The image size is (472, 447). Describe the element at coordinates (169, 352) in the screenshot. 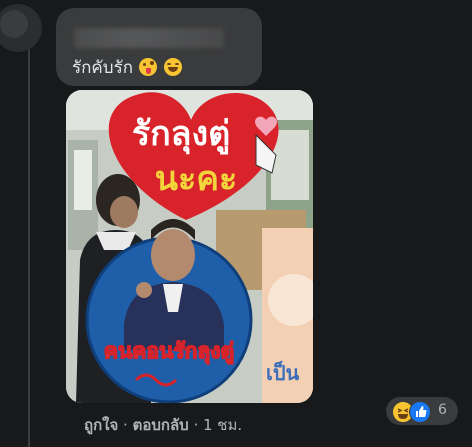

I see `sign-bottom-text: คนคอนรักลุงตู่` at that location.